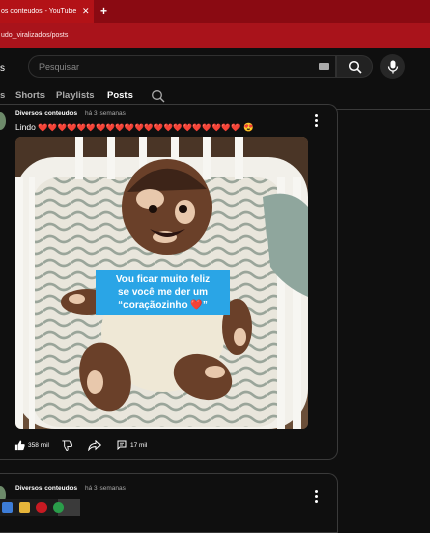 Image resolution: width=430 pixels, height=533 pixels. What do you see at coordinates (2, 68) in the screenshot?
I see `logo-edge: s` at bounding box center [2, 68].